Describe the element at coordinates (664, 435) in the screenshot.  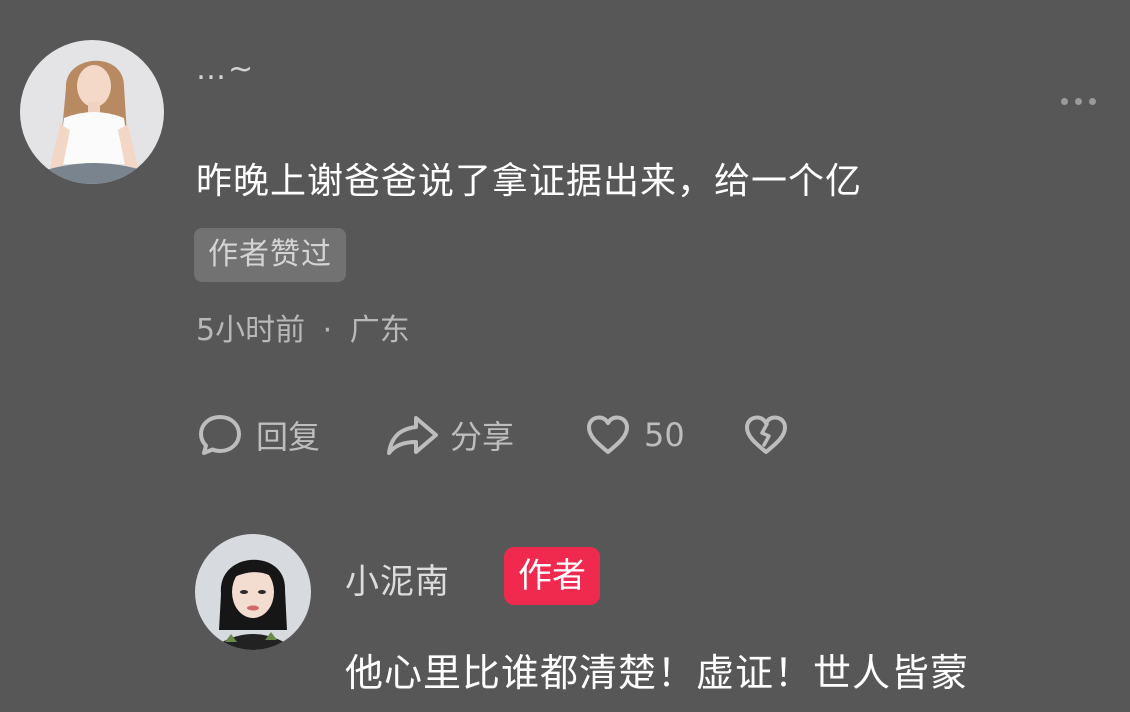
I see `like-count: 50` at that location.